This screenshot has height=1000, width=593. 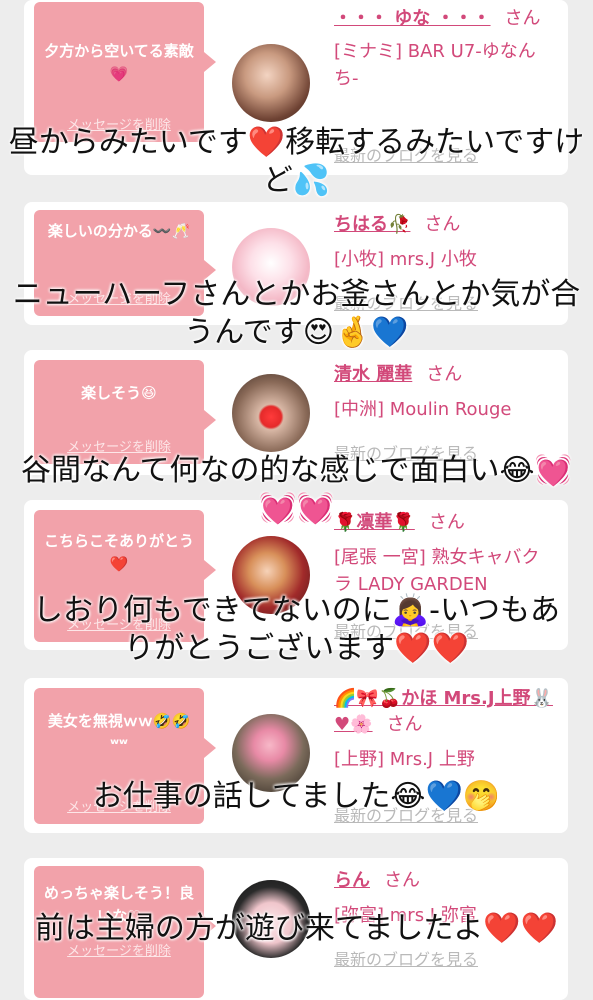 I want to click on user-name-link: ちはる🥀, so click(x=372, y=224).